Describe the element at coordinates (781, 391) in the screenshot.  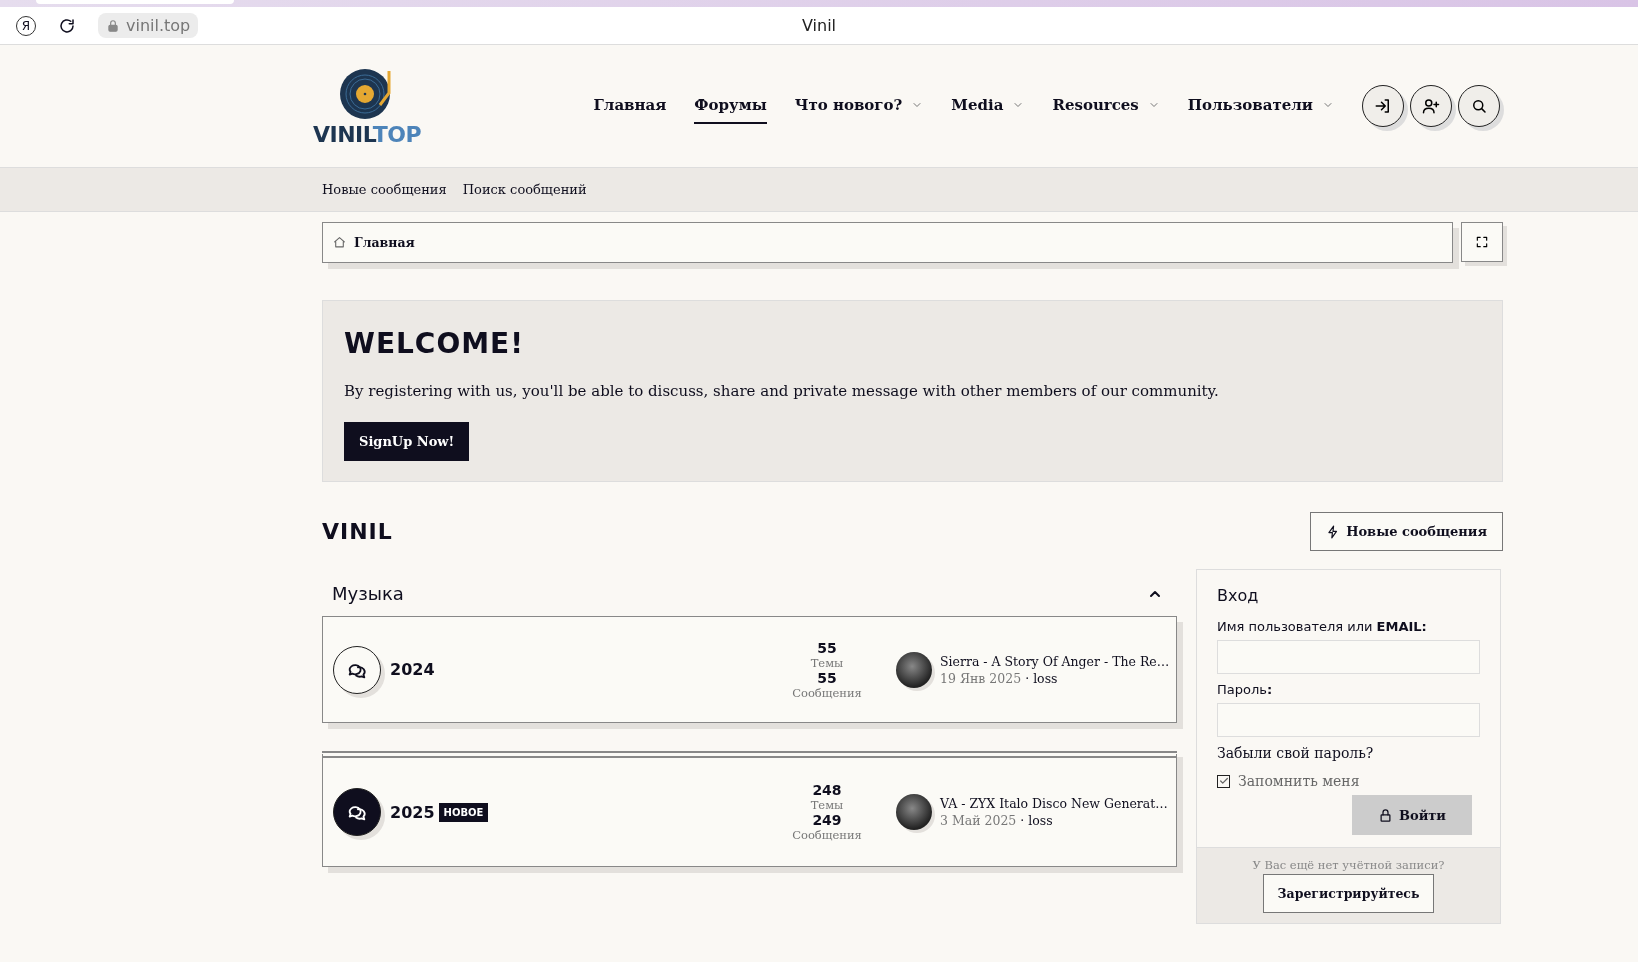
I see `welcome-text: By registering with us, you'll be able to discuss, share and private message with other members of our community.` at that location.